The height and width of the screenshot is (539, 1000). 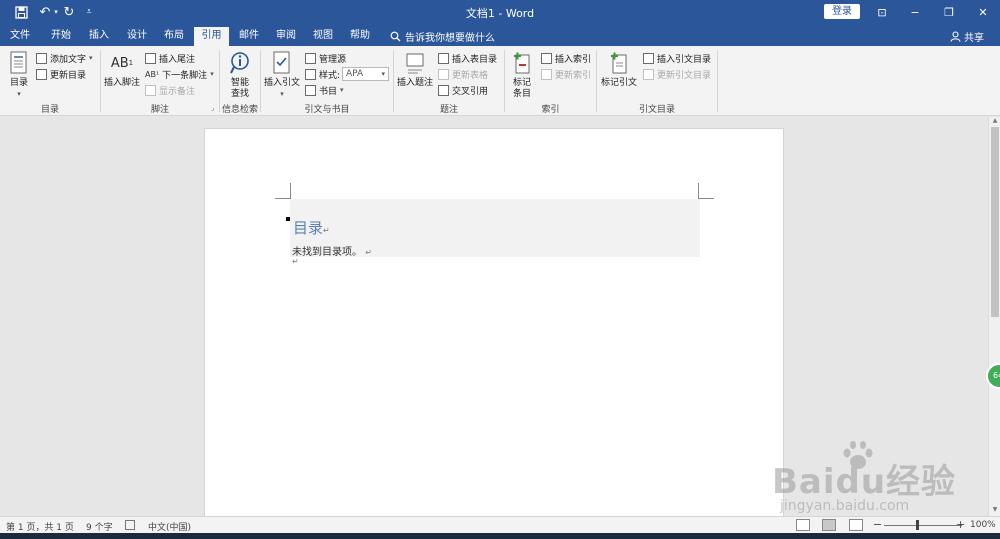 What do you see at coordinates (917, 525) in the screenshot?
I see `zoom-slider-thumb` at bounding box center [917, 525].